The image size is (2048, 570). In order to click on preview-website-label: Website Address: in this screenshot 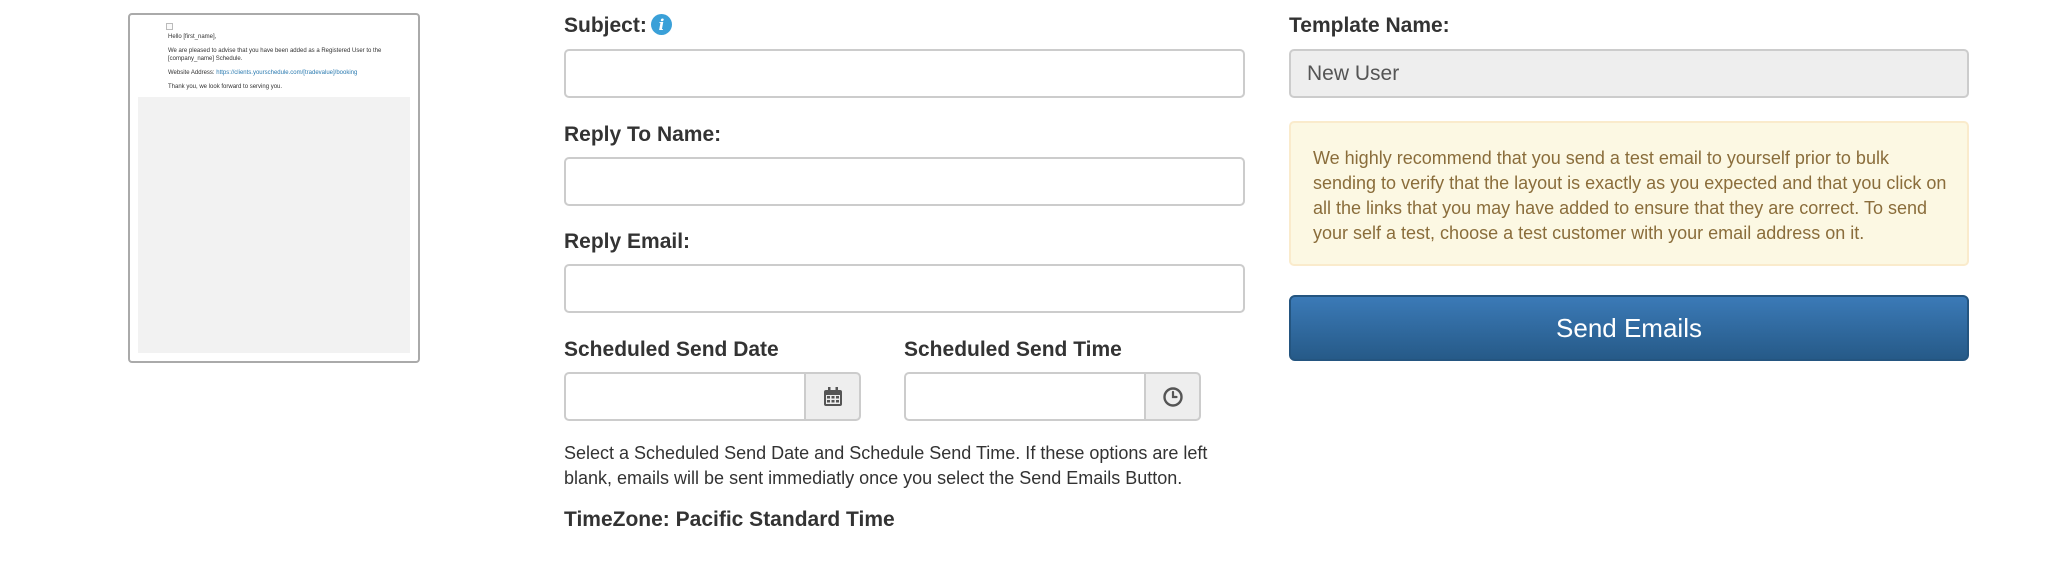, I will do `click(191, 73)`.